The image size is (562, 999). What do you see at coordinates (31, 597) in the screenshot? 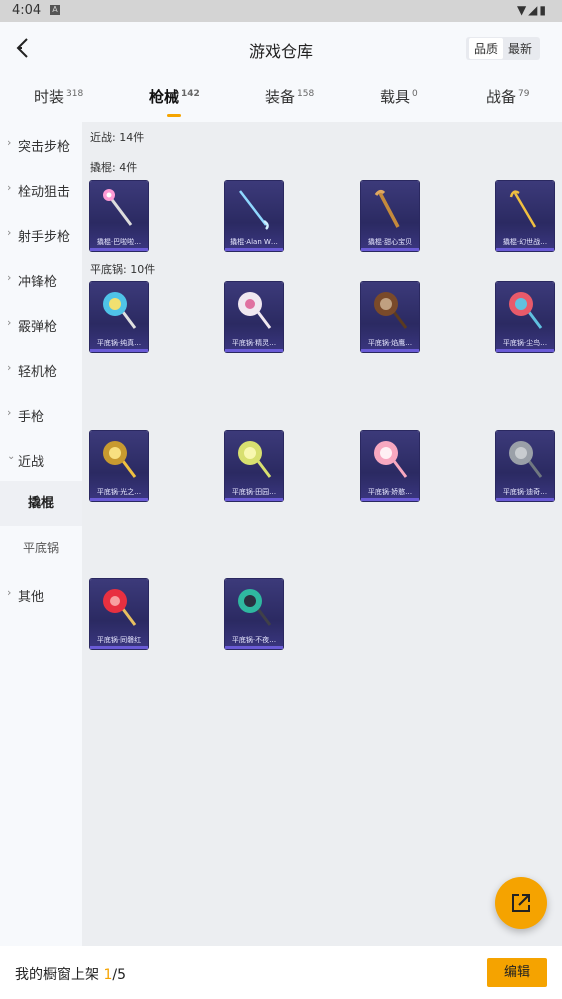
I see `sidebar-item-label: 其他` at bounding box center [31, 597].